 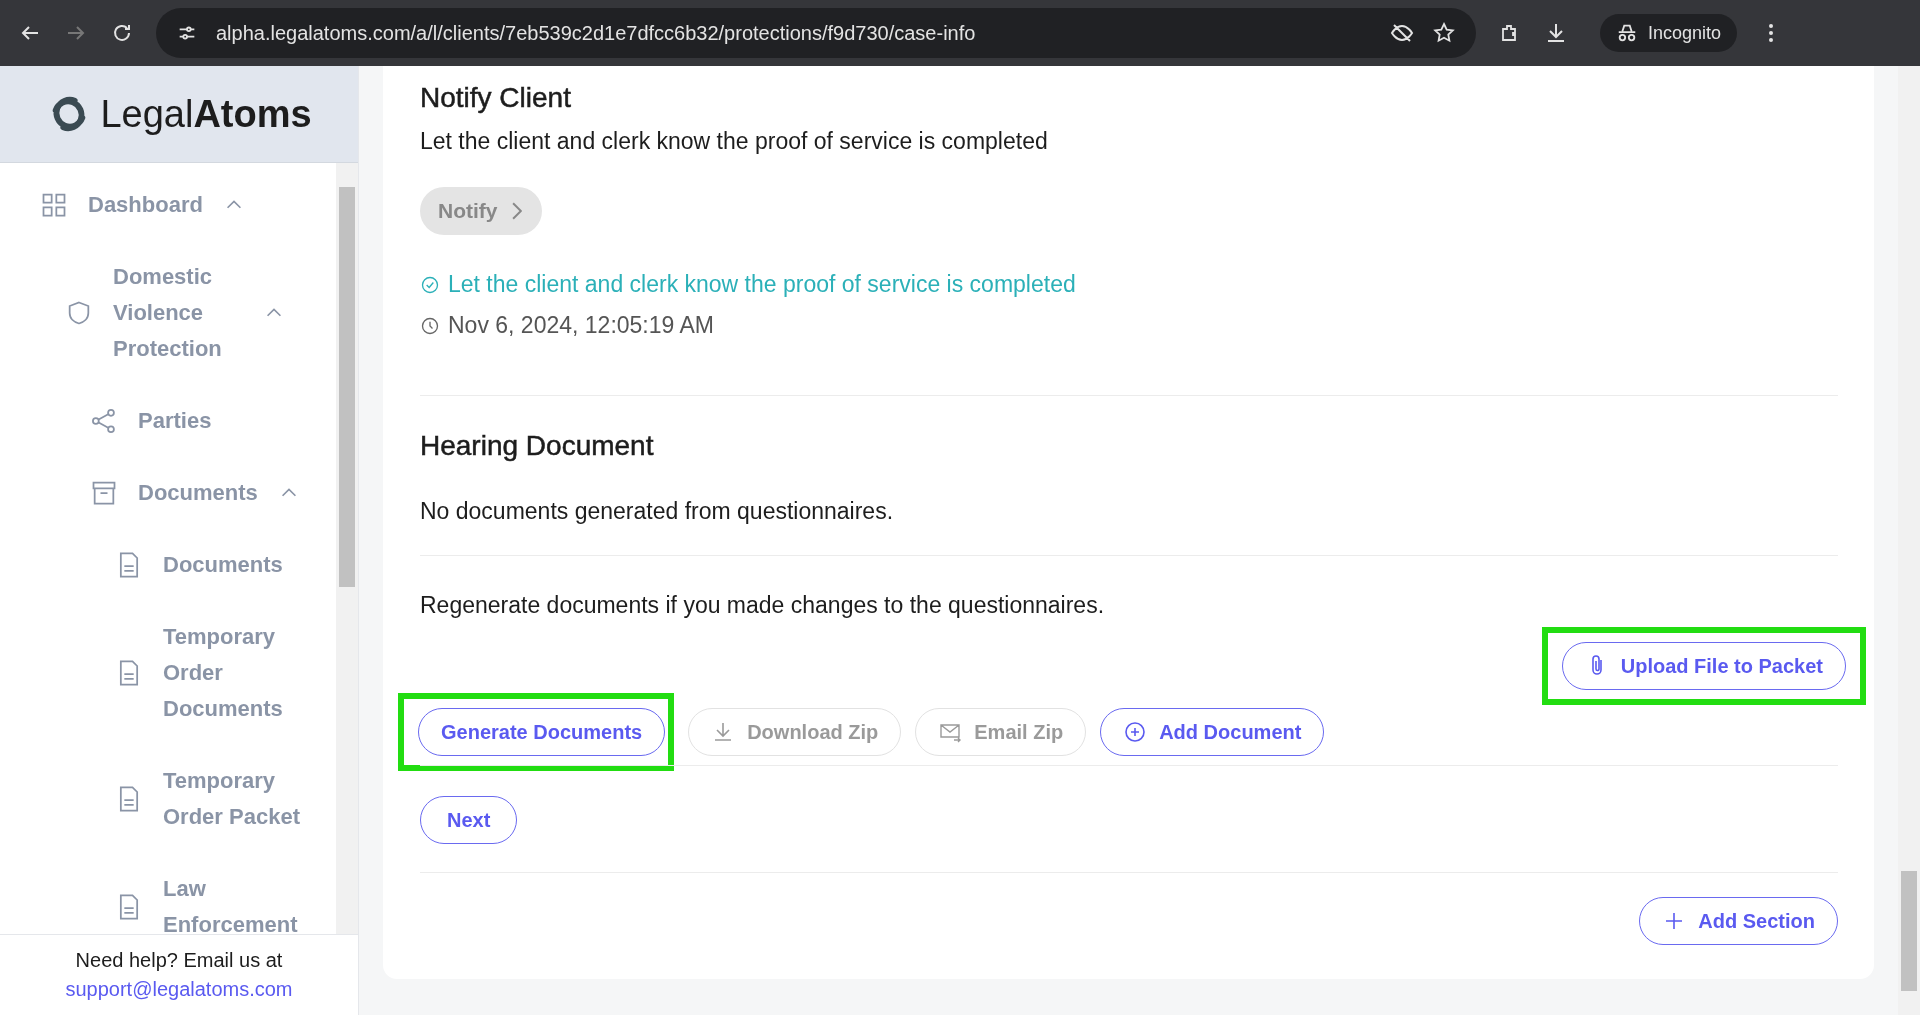 What do you see at coordinates (1909, 540) in the screenshot?
I see `page-scrollbar` at bounding box center [1909, 540].